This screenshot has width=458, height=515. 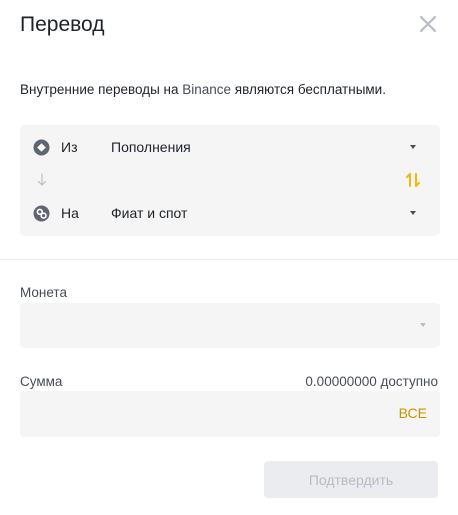 What do you see at coordinates (229, 259) in the screenshot?
I see `section-divider` at bounding box center [229, 259].